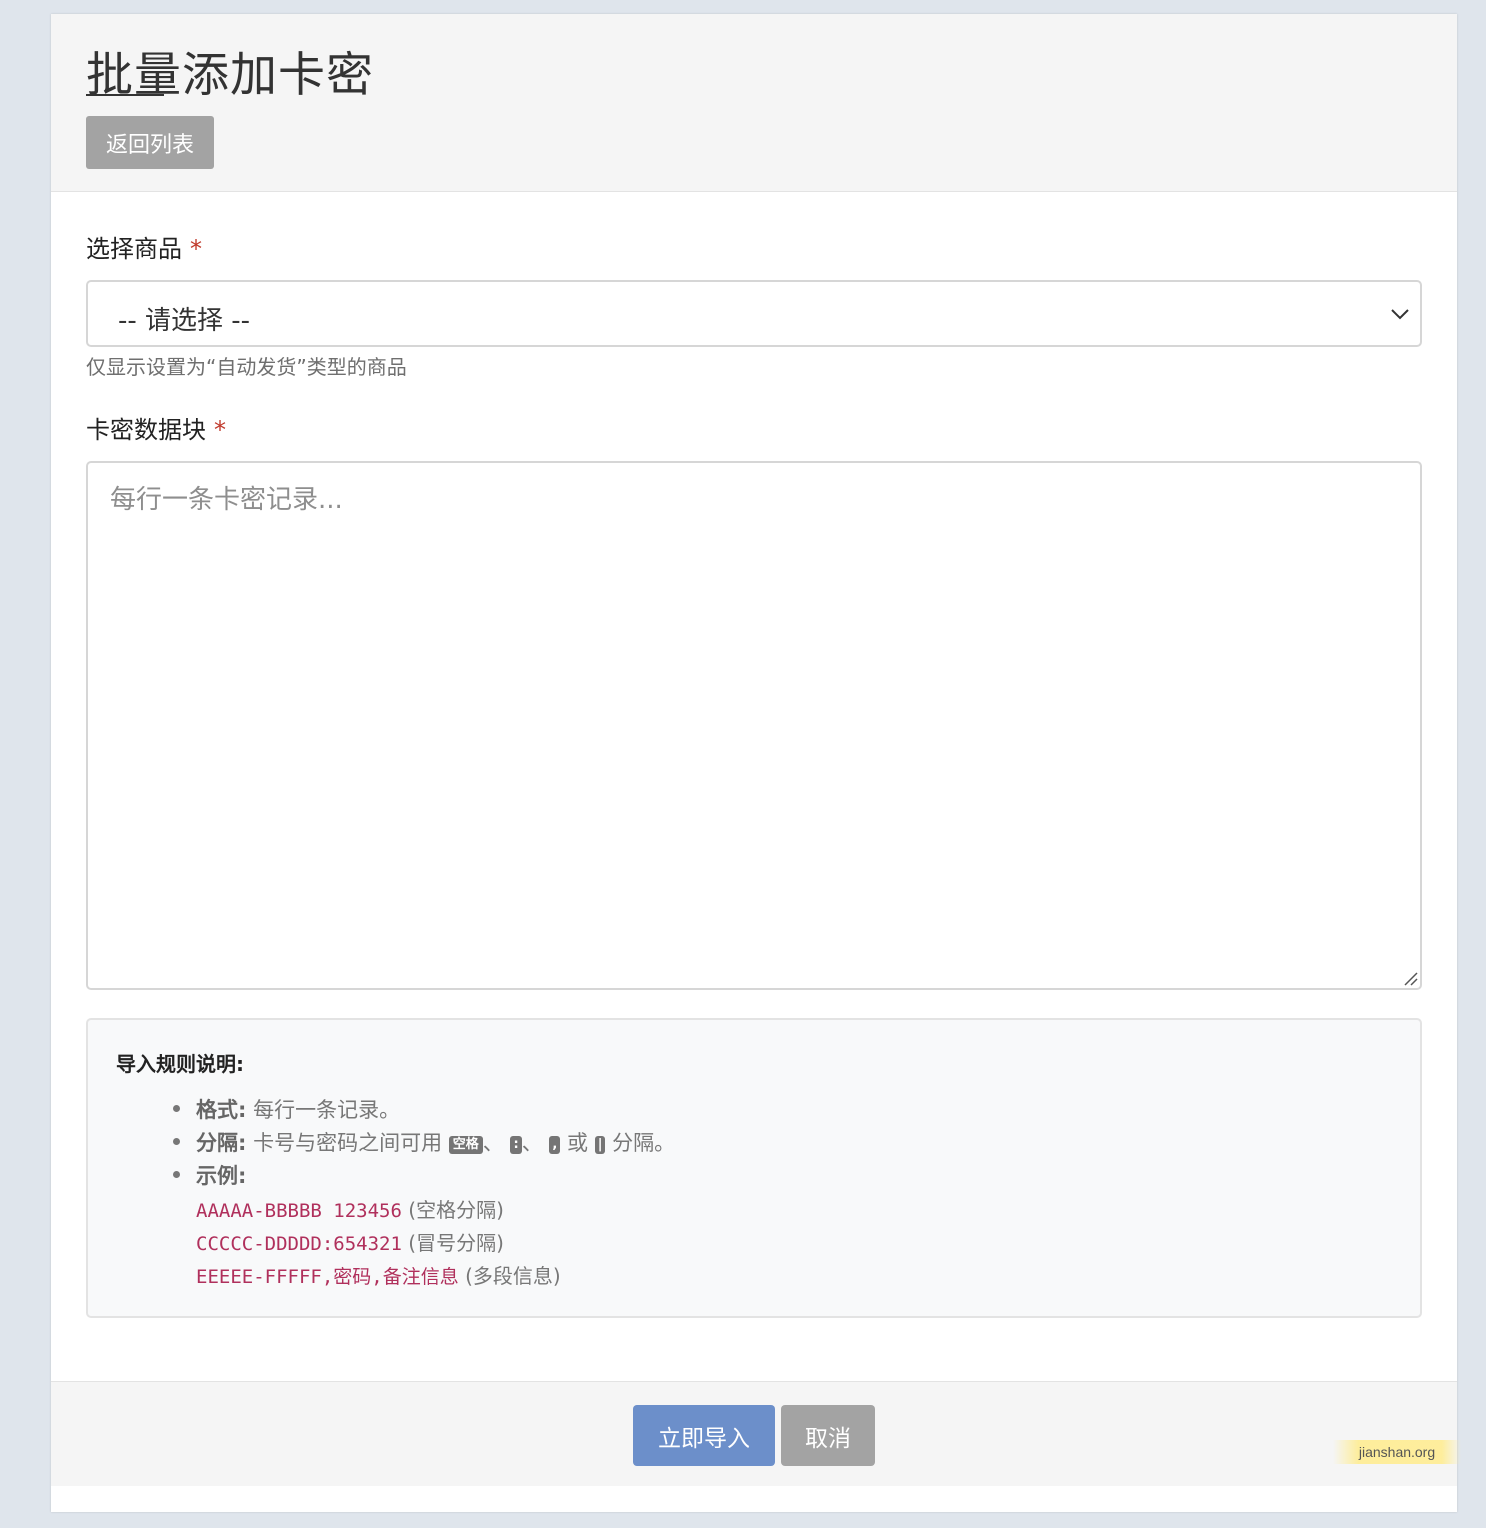  I want to click on product-label-text: 选择商品, so click(134, 249).